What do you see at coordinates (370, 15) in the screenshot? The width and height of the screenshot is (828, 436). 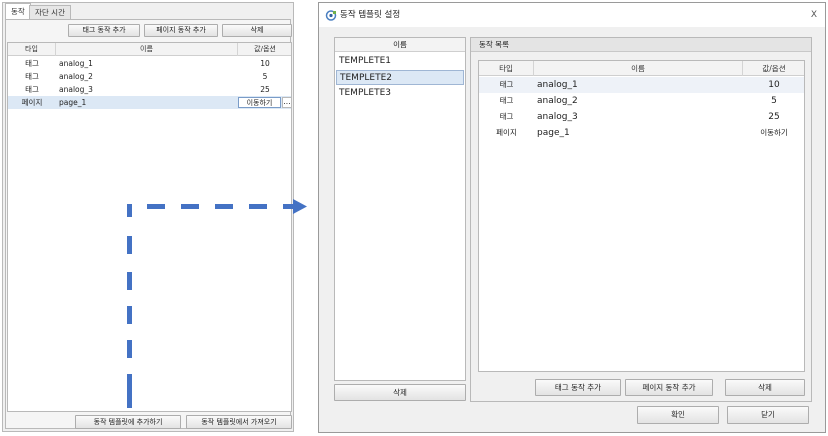 I see `dialog-title: 동작 템플릿 설정` at bounding box center [370, 15].